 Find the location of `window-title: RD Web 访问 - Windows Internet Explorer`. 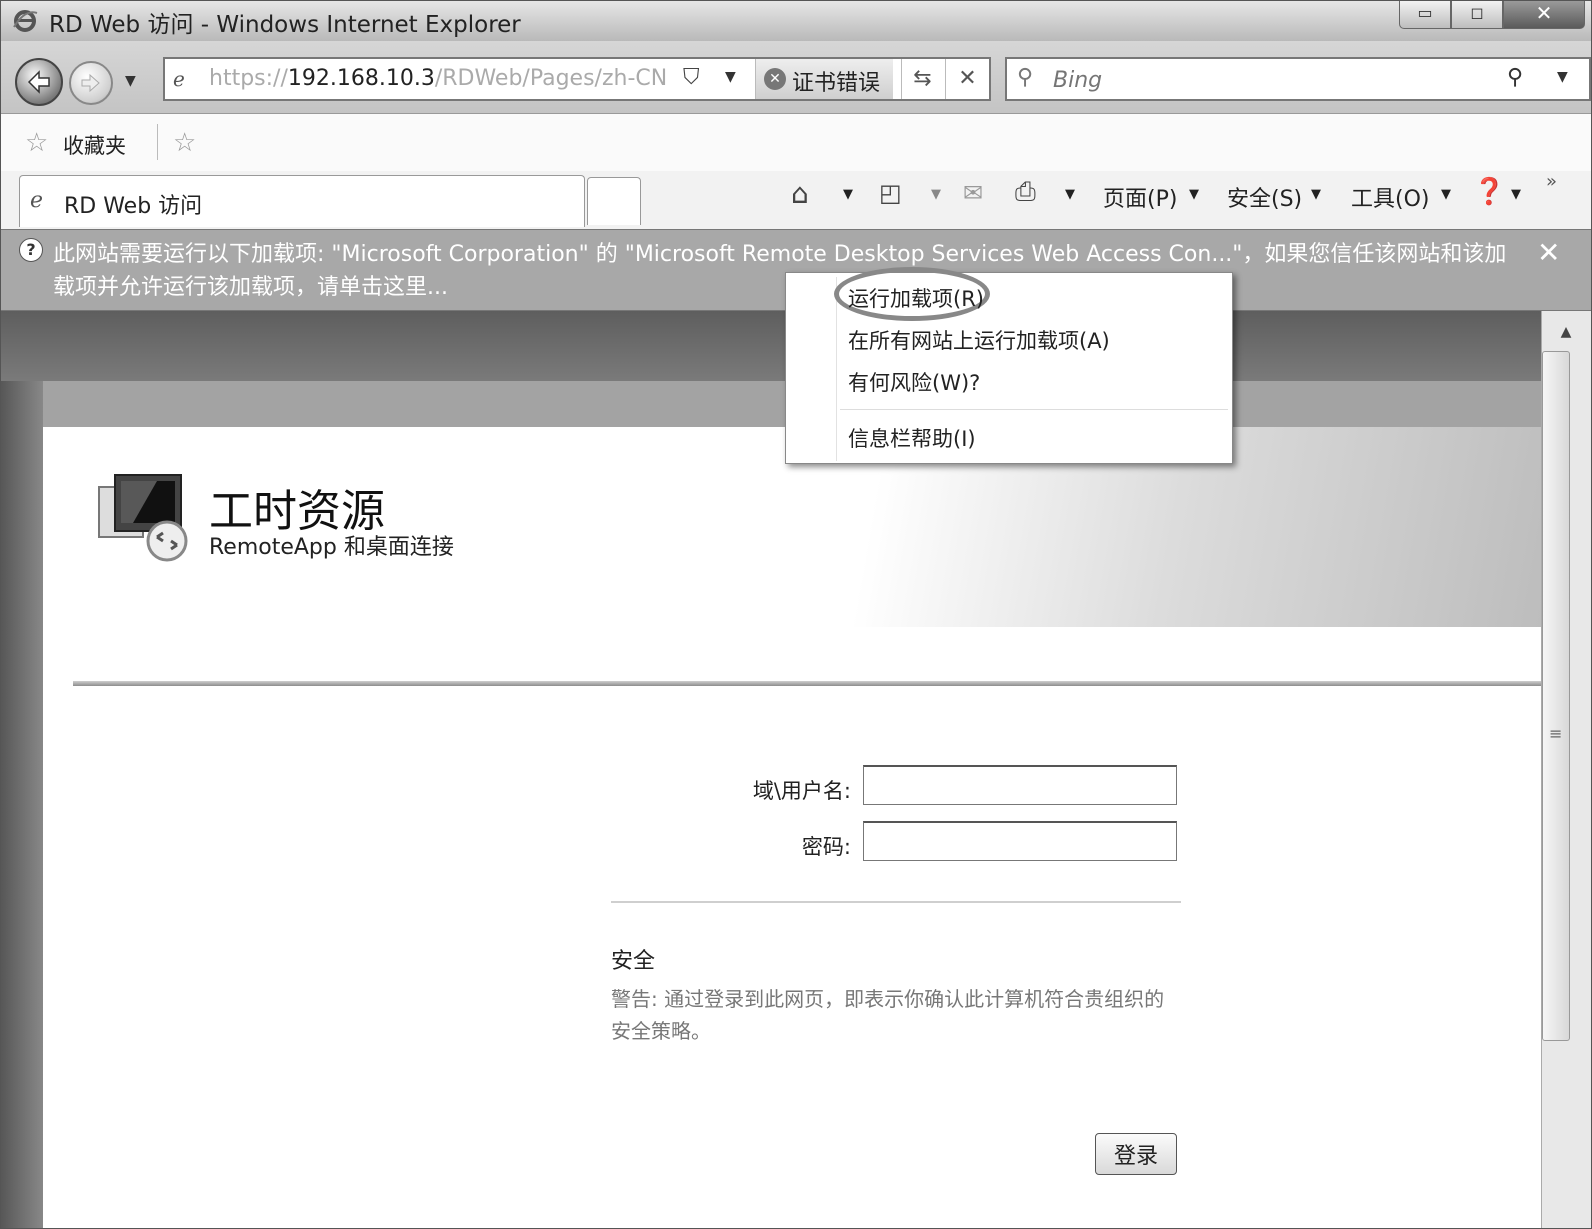

window-title: RD Web 访问 - Windows Internet Explorer is located at coordinates (285, 25).